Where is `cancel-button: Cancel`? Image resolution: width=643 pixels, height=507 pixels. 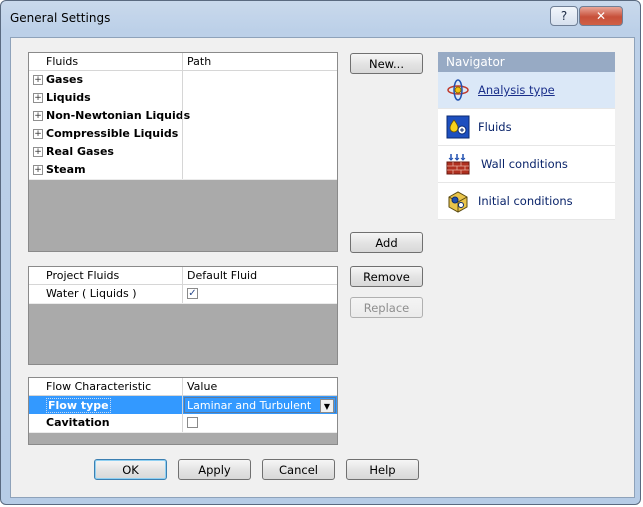 cancel-button: Cancel is located at coordinates (298, 469).